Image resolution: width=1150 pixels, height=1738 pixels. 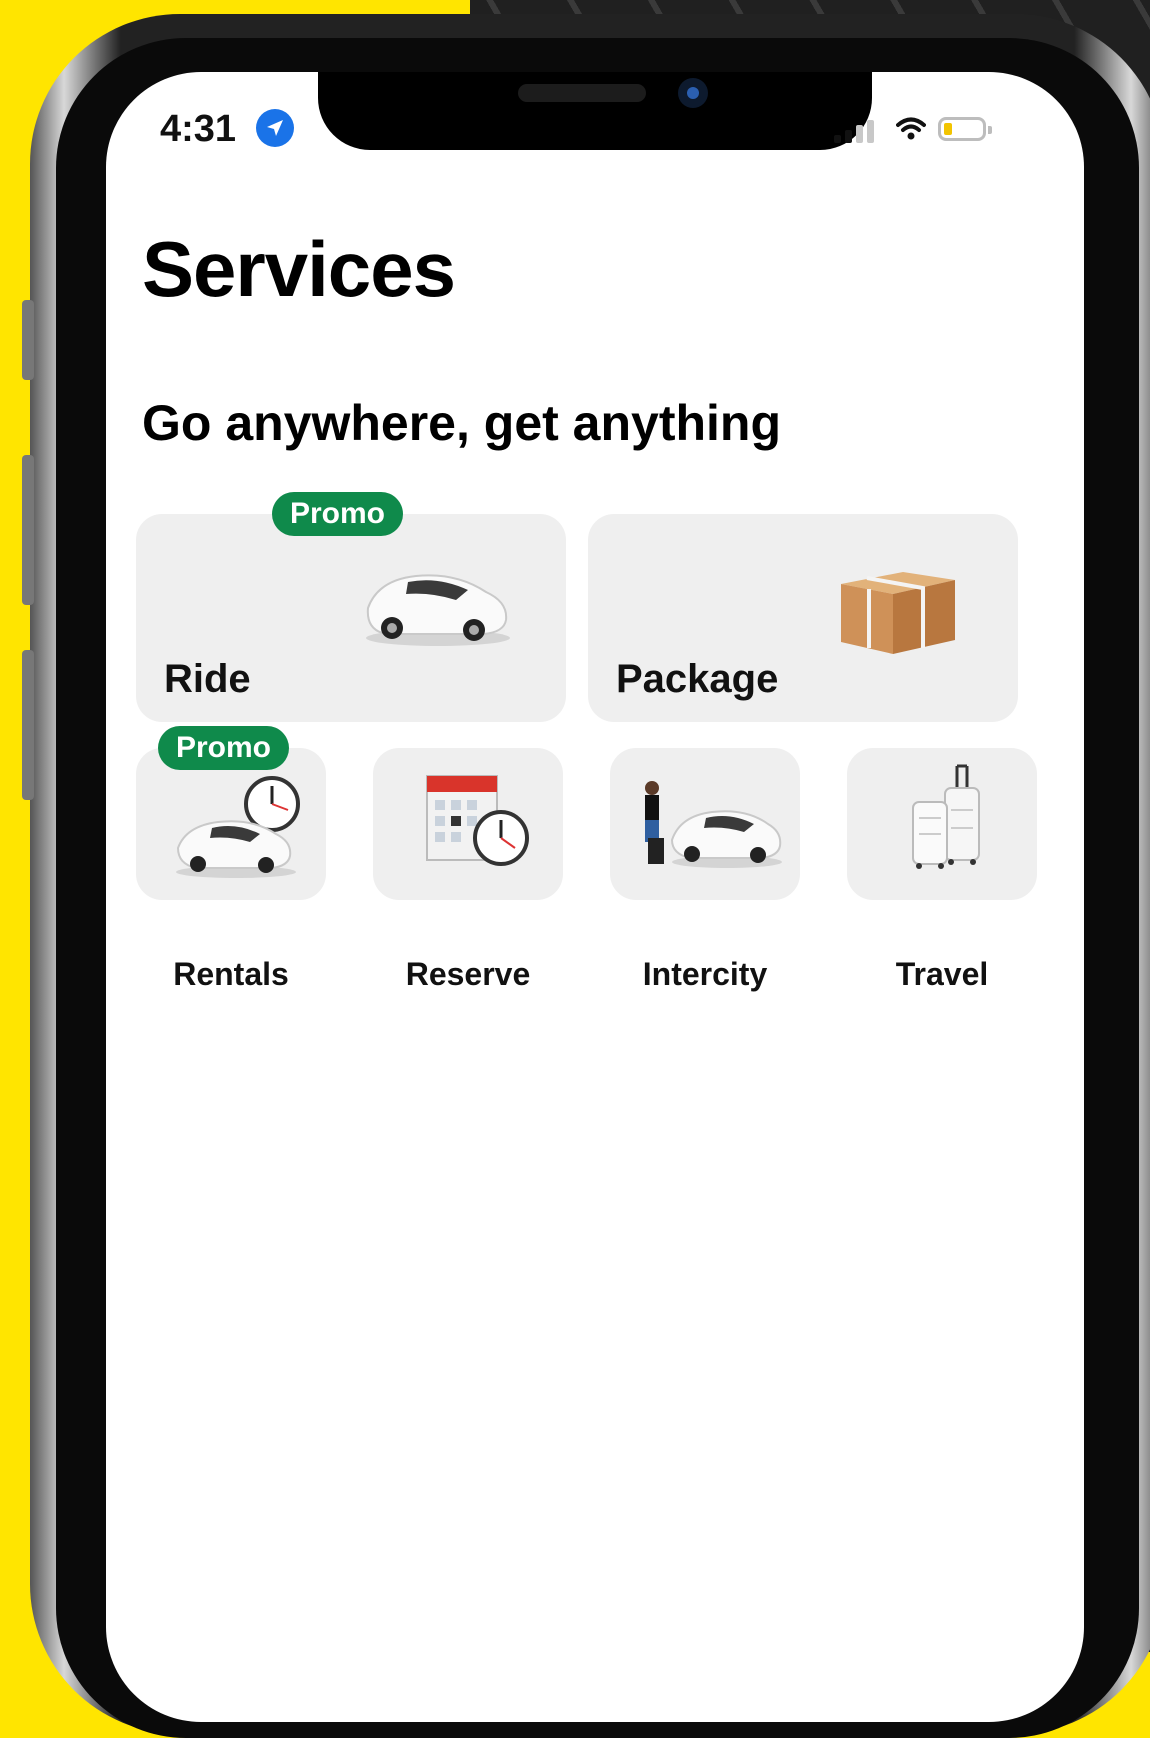 What do you see at coordinates (207, 679) in the screenshot?
I see `ride-label: Ride` at bounding box center [207, 679].